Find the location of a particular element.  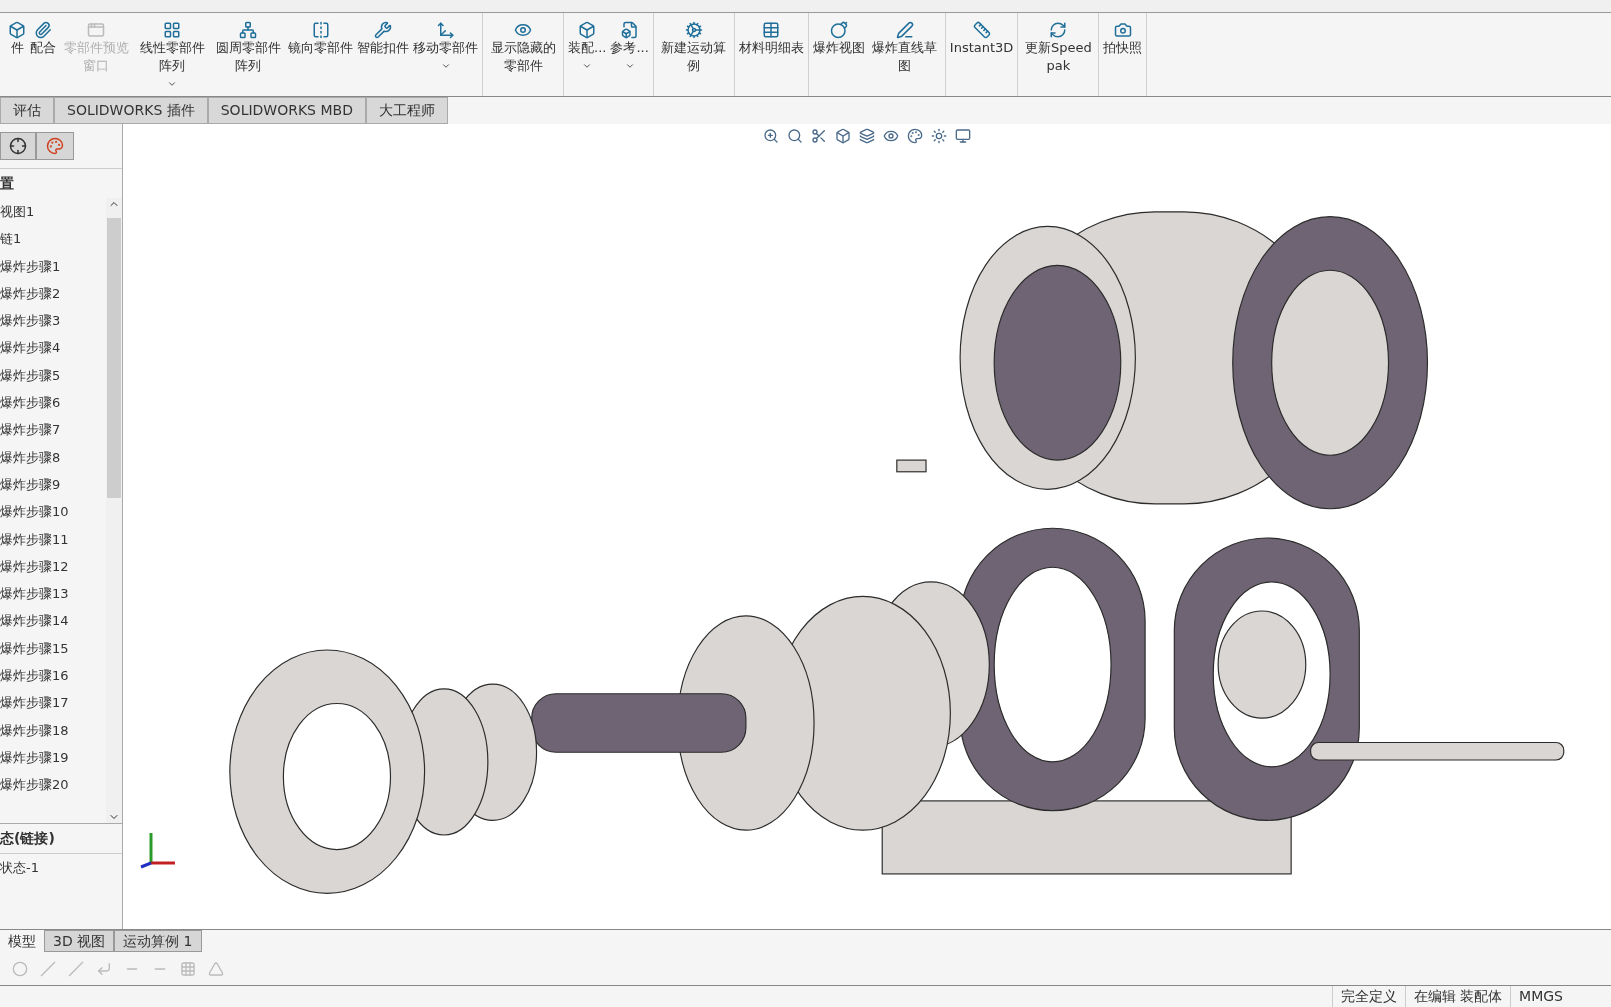

status-field: 完全定义 is located at coordinates (1368, 996).